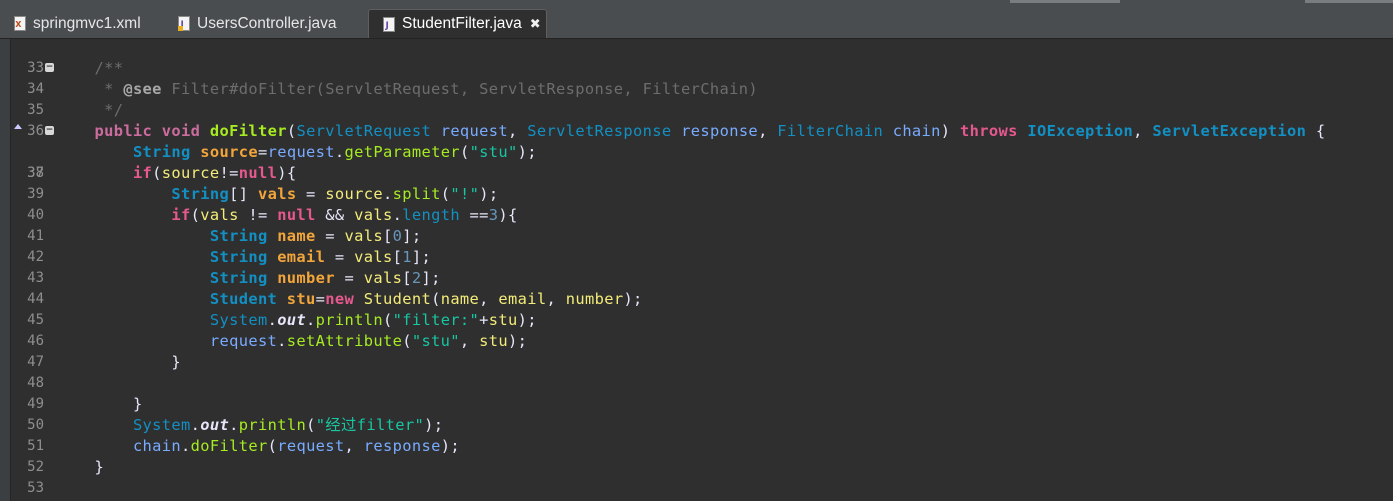 The height and width of the screenshot is (501, 1393). I want to click on local-variable: stu, so click(301, 299).